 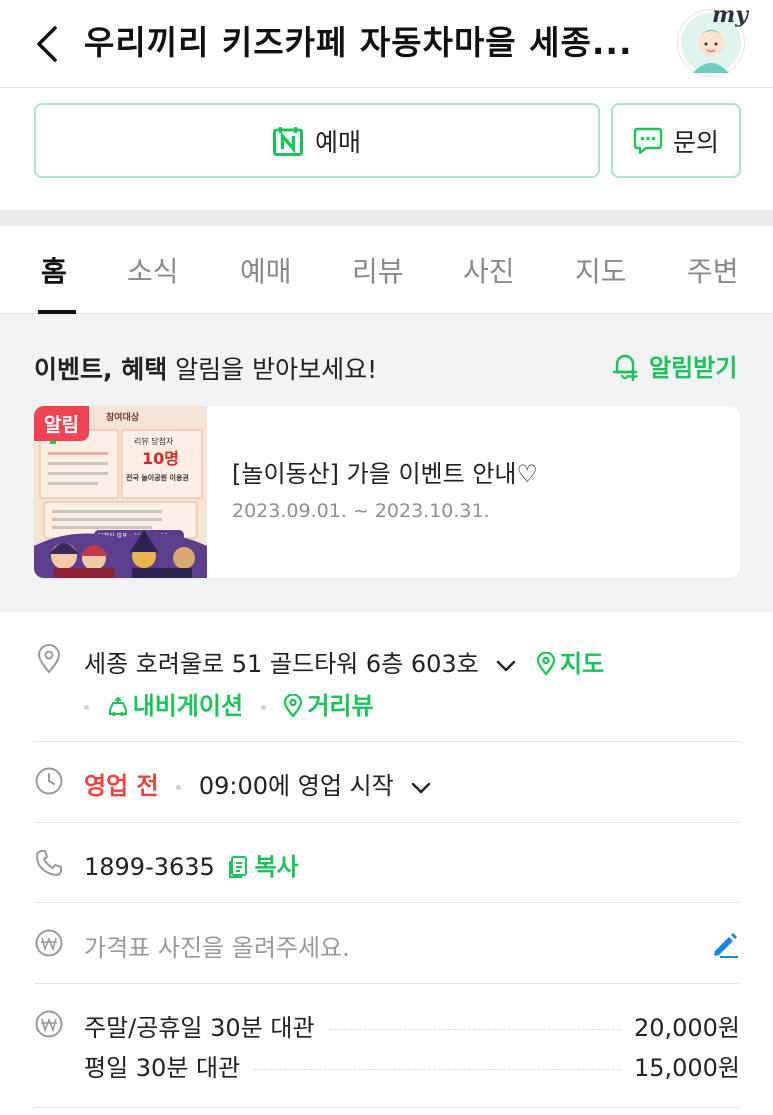 What do you see at coordinates (238, 867) in the screenshot?
I see `copy-icon` at bounding box center [238, 867].